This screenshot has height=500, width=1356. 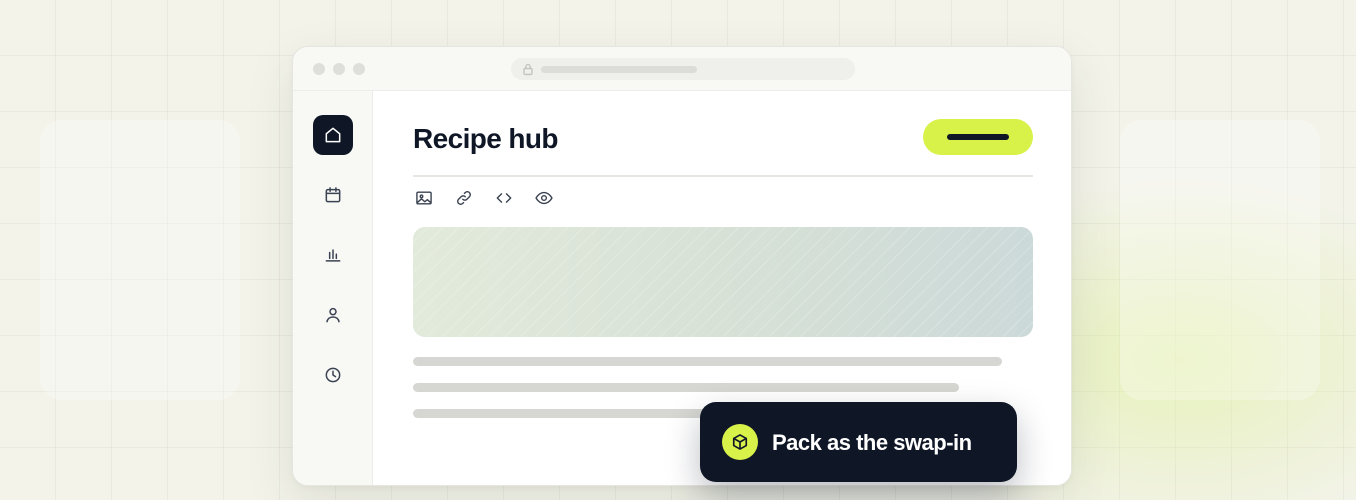 I want to click on preview-button, so click(x=544, y=198).